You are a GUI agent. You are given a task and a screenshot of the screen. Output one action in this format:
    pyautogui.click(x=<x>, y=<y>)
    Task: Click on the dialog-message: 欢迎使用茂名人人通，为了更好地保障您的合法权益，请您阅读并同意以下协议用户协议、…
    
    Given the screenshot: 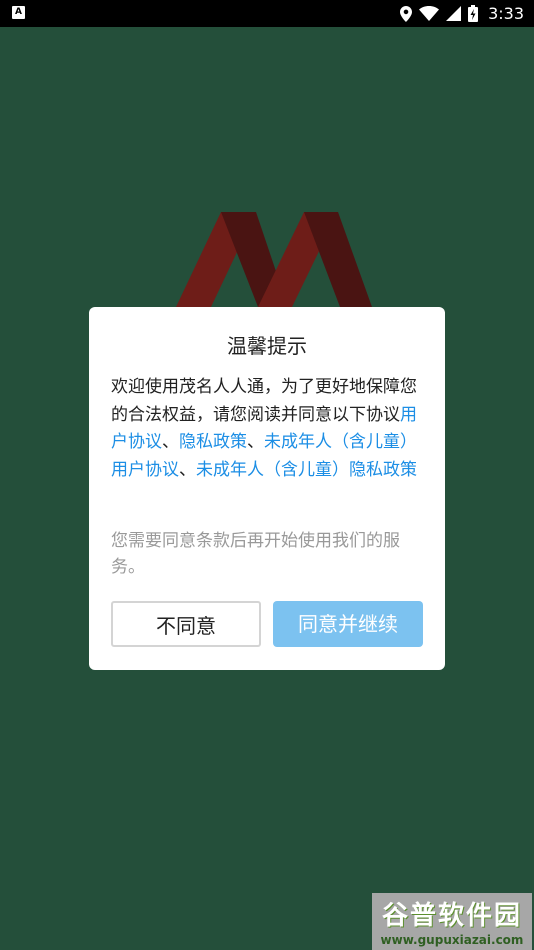 What is the action you would take?
    pyautogui.click(x=269, y=429)
    